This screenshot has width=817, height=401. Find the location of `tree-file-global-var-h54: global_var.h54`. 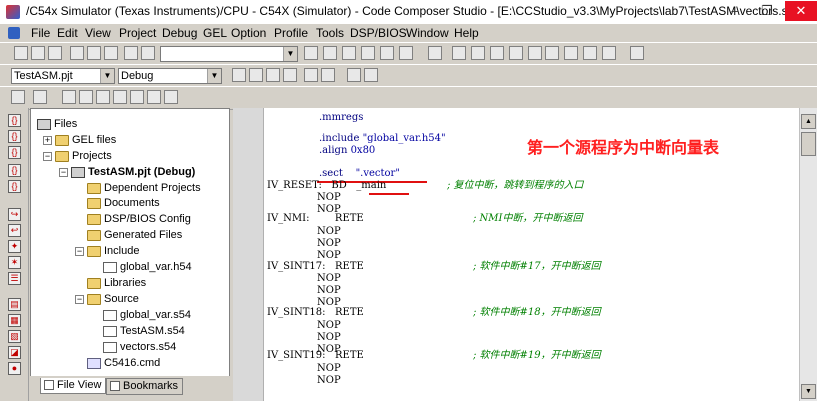

tree-file-global-var-h54: global_var.h54 is located at coordinates (147, 267).